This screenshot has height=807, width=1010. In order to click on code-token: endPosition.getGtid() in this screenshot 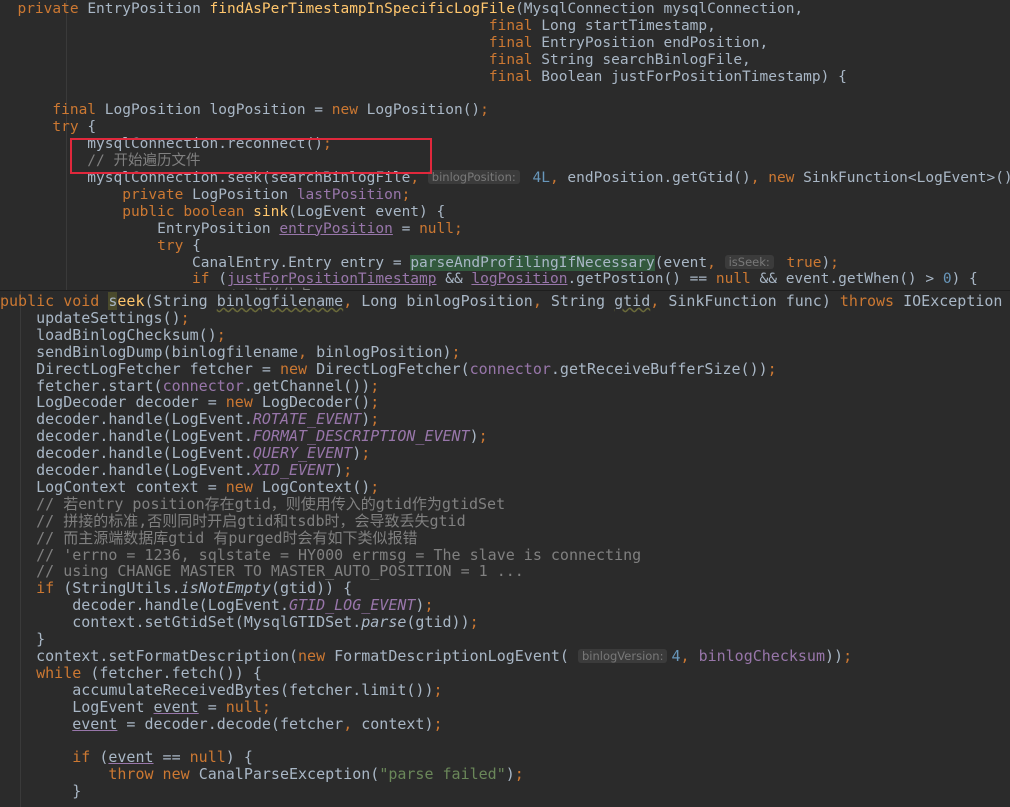, I will do `click(659, 178)`.